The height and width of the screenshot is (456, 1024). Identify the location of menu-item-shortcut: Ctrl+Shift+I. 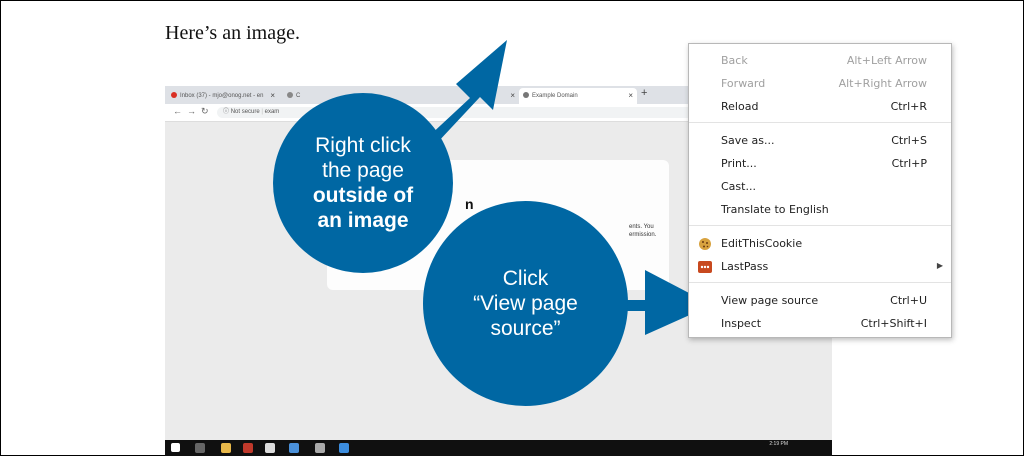
(893, 323).